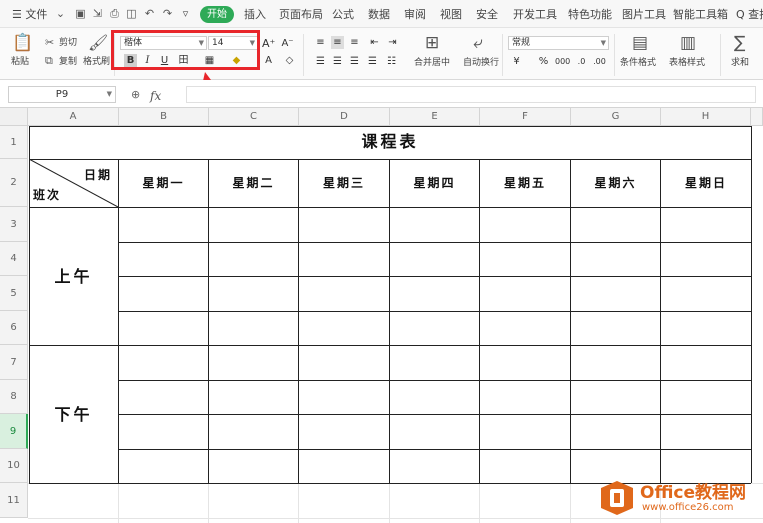 This screenshot has width=763, height=523. Describe the element at coordinates (320, 61) in the screenshot. I see `align-left-icon: ☰` at that location.